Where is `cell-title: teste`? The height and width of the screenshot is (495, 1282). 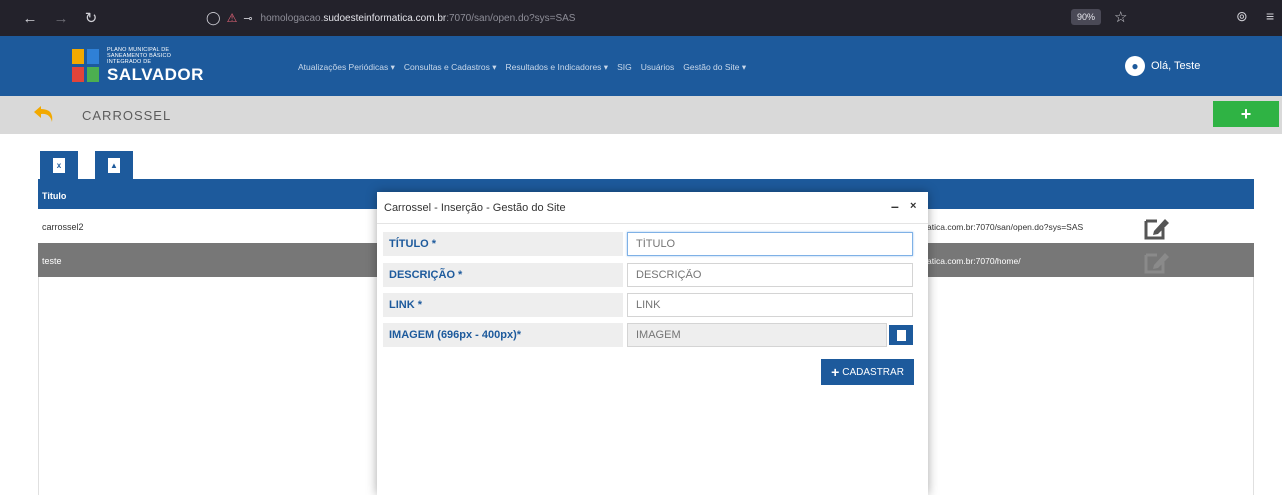 cell-title: teste is located at coordinates (52, 261).